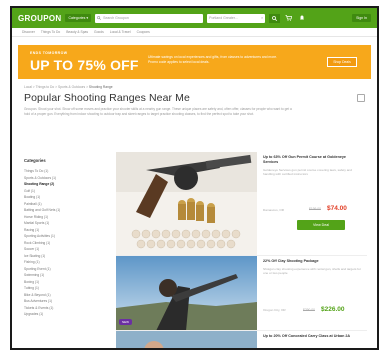  What do you see at coordinates (39, 18) in the screenshot?
I see `groupon-logo: GROUPON` at bounding box center [39, 18].